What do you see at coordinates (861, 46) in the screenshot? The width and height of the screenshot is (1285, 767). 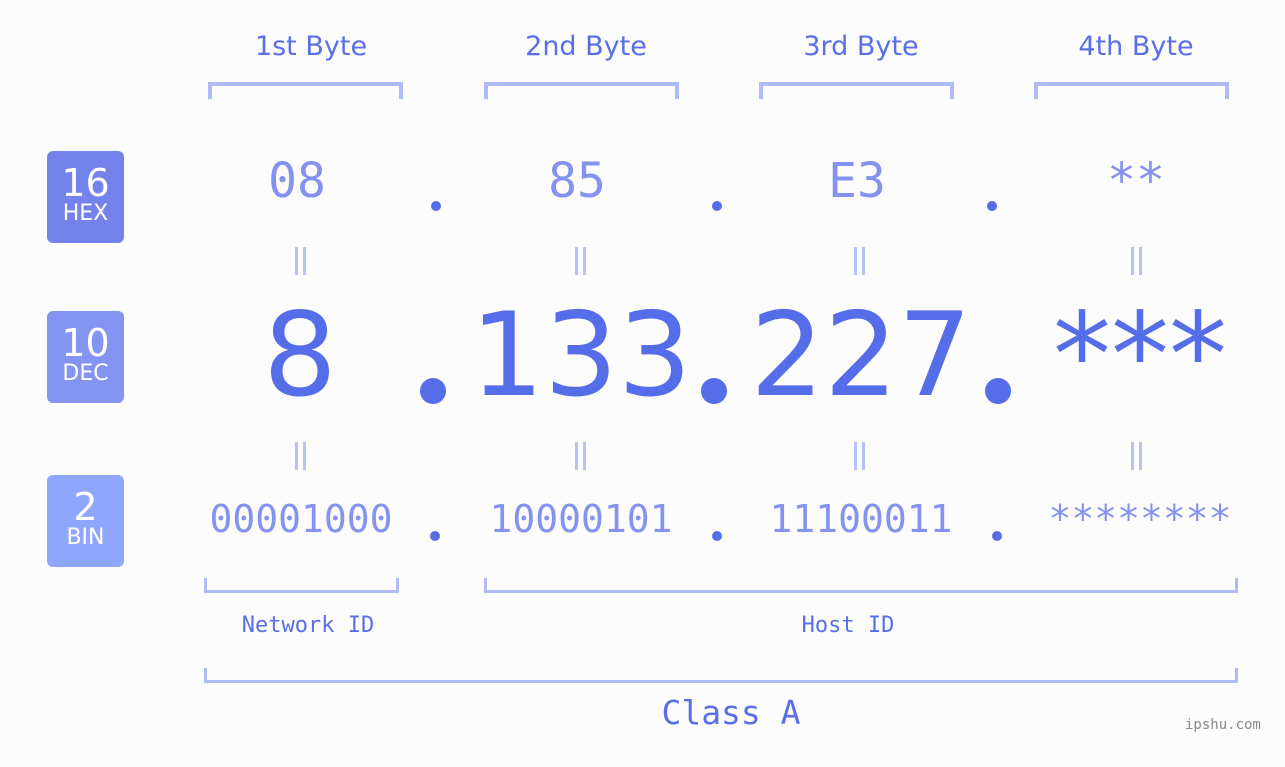 I see `byte-header-3: 3rd Byte` at bounding box center [861, 46].